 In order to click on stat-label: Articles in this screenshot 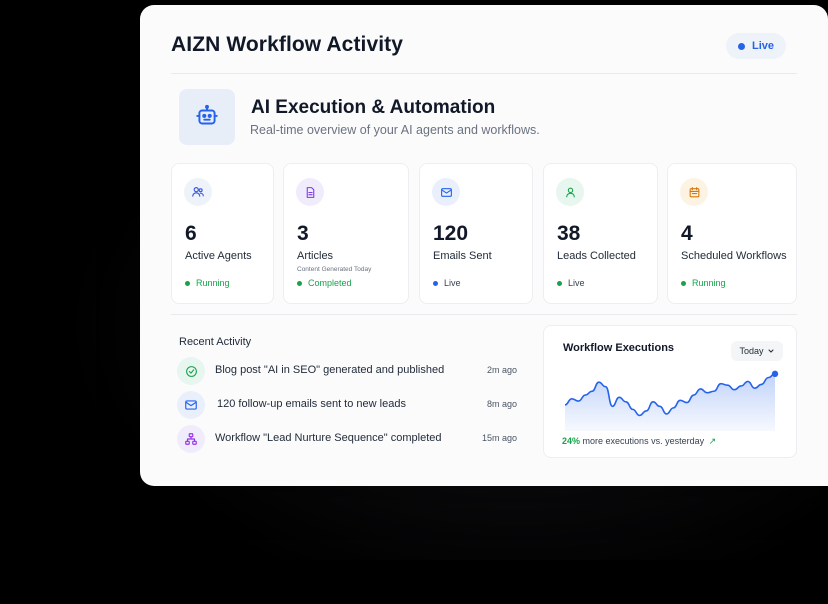, I will do `click(315, 256)`.